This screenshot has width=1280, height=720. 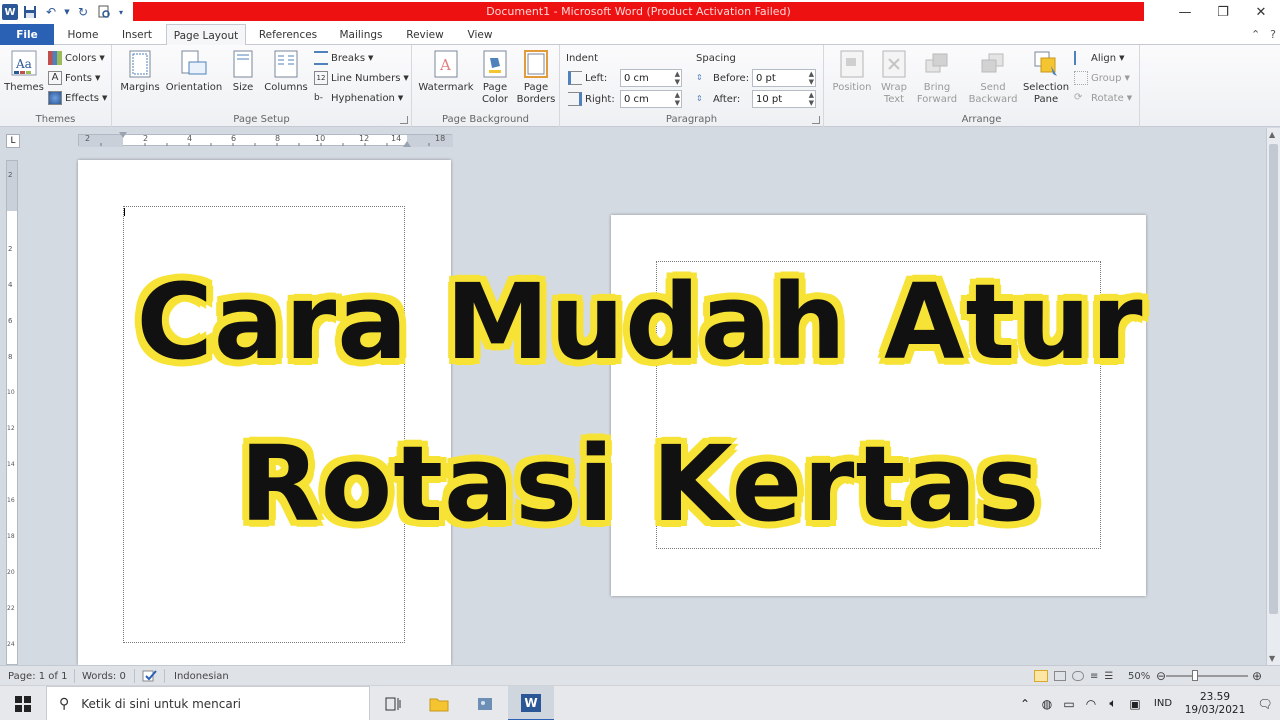 I want to click on help-icon: ?, so click(x=1273, y=34).